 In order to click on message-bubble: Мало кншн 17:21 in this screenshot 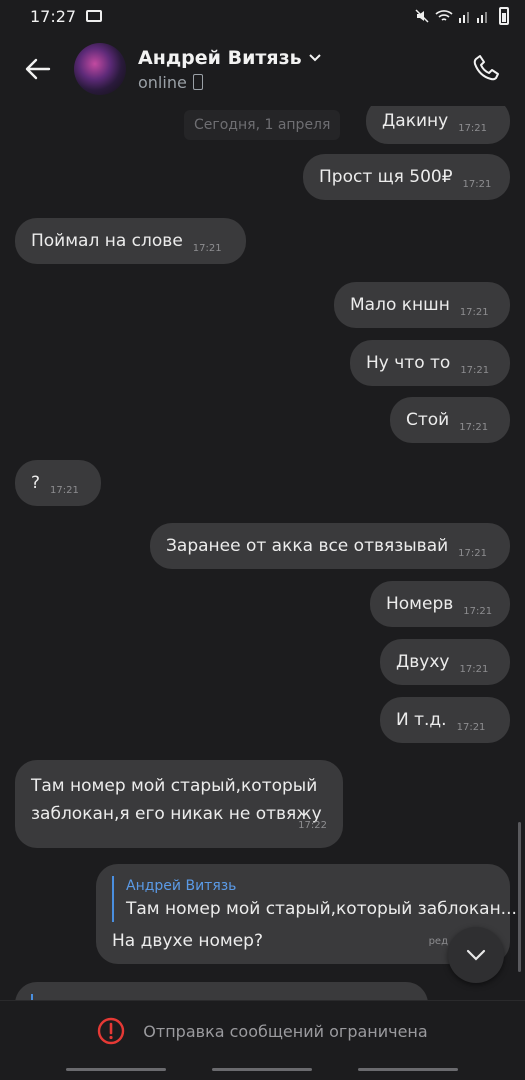, I will do `click(422, 305)`.